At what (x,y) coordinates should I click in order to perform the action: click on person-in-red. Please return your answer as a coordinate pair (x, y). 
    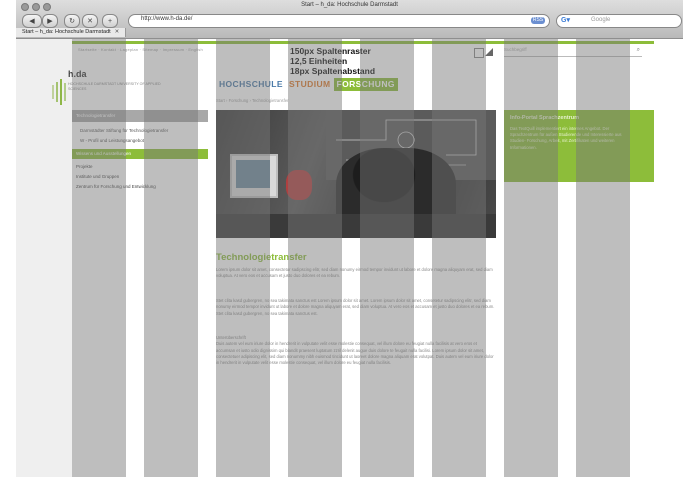
    Looking at the image, I should click on (299, 185).